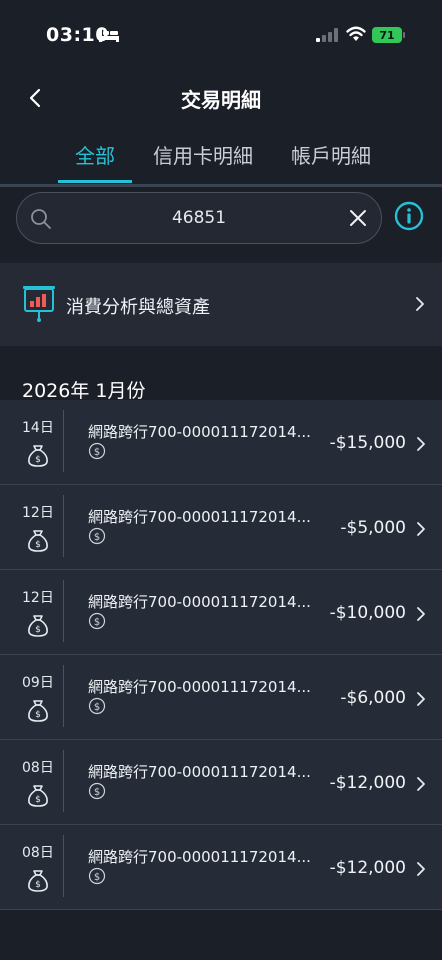  I want to click on transaction-row: 09日 $ 網路跨行700-000011172014... $ -$6,000, so click(221, 697).